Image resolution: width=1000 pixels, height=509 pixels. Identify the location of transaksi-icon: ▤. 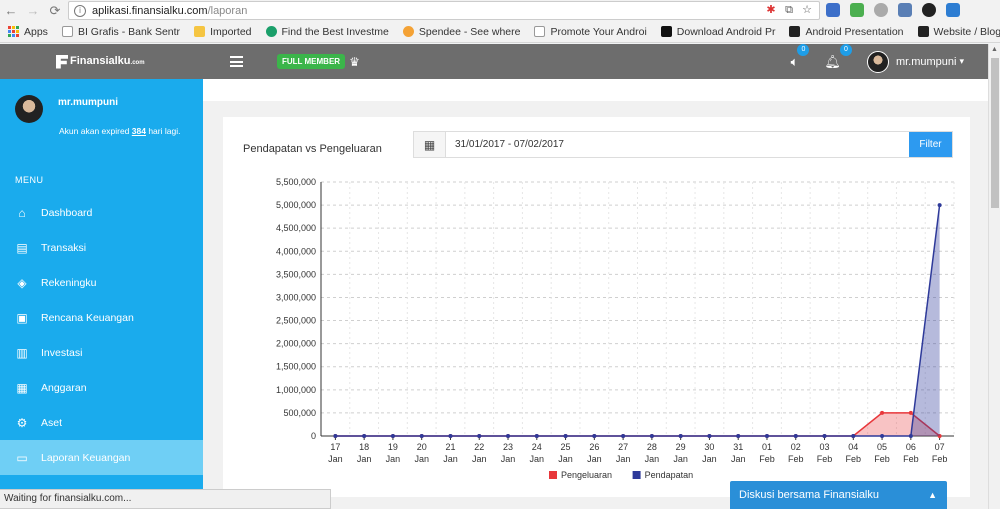
(22, 247).